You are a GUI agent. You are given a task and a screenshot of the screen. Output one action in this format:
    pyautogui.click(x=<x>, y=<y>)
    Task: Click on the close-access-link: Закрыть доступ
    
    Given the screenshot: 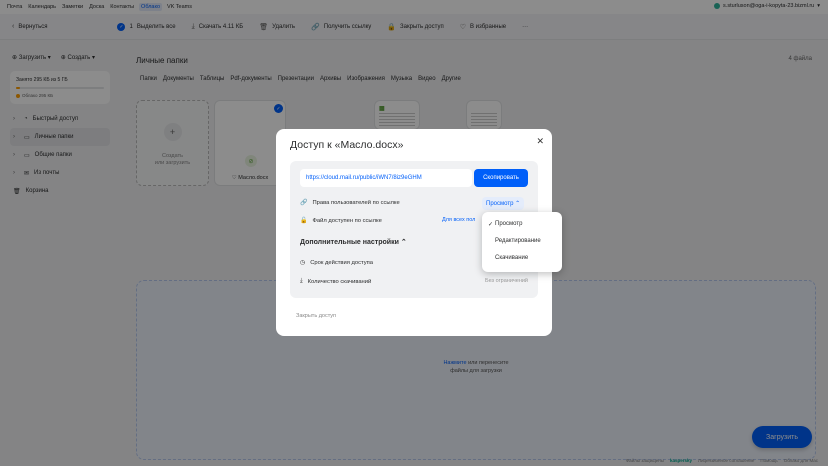 What is the action you would take?
    pyautogui.click(x=316, y=316)
    